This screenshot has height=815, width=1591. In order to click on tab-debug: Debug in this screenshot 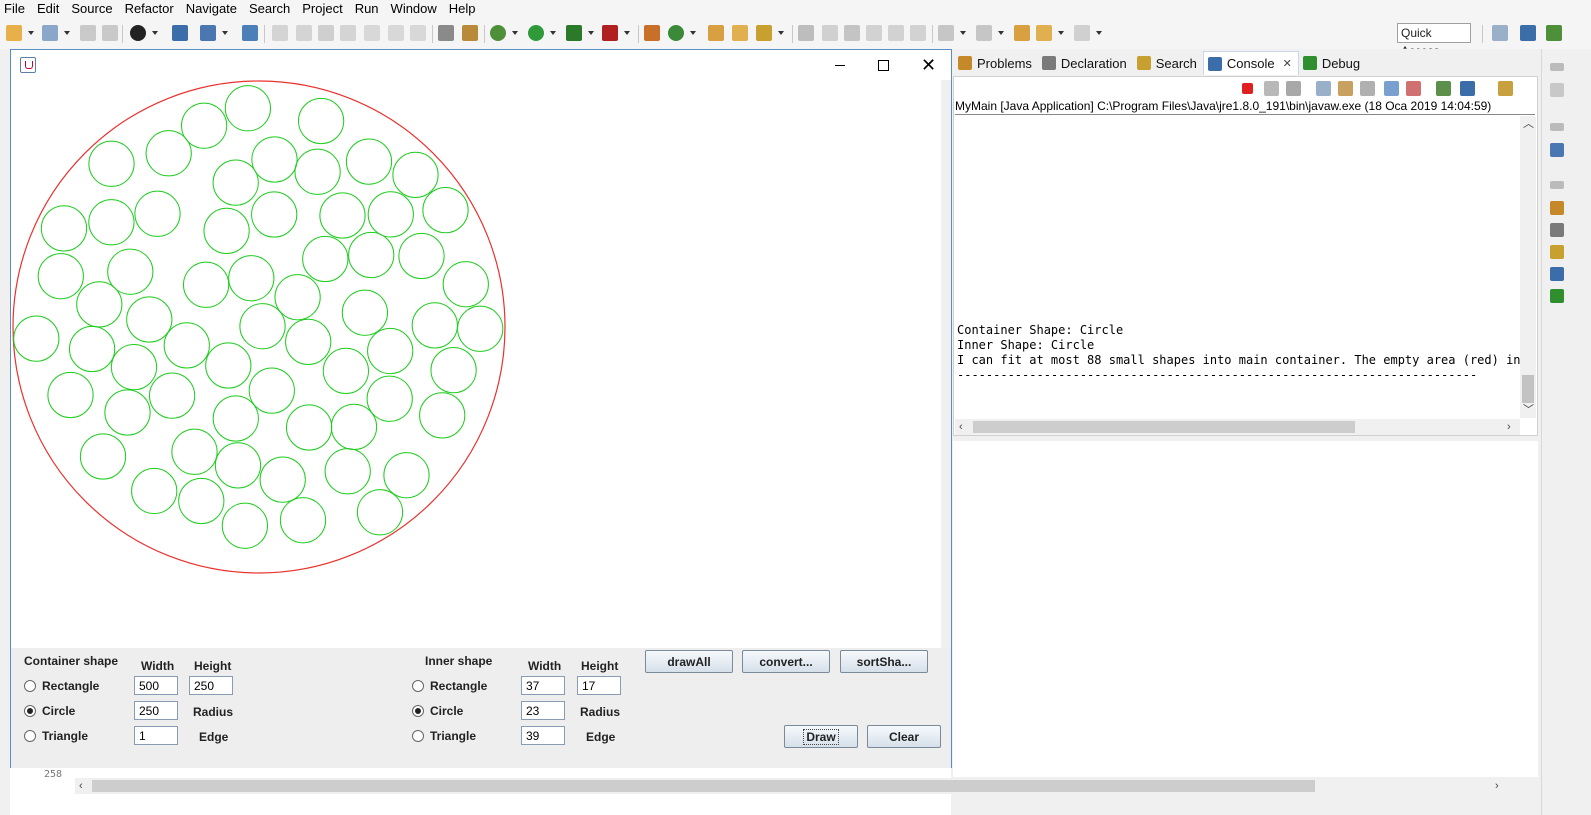, I will do `click(1332, 63)`.